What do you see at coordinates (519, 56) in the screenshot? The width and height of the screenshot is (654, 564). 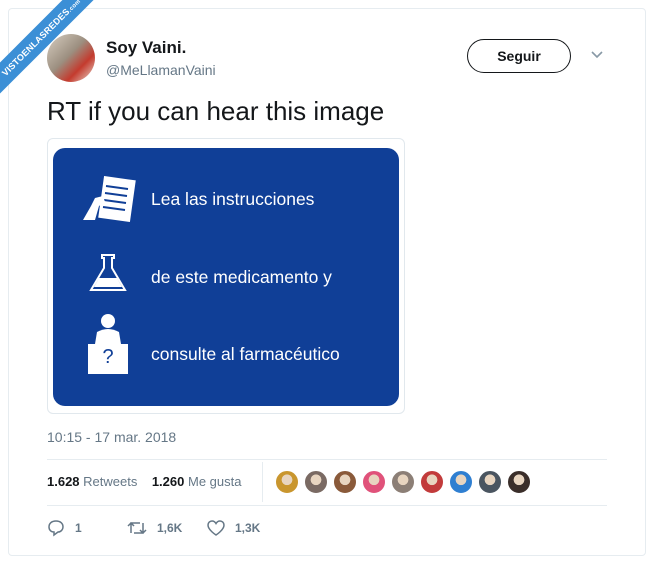 I see `follow-button: Seguir` at bounding box center [519, 56].